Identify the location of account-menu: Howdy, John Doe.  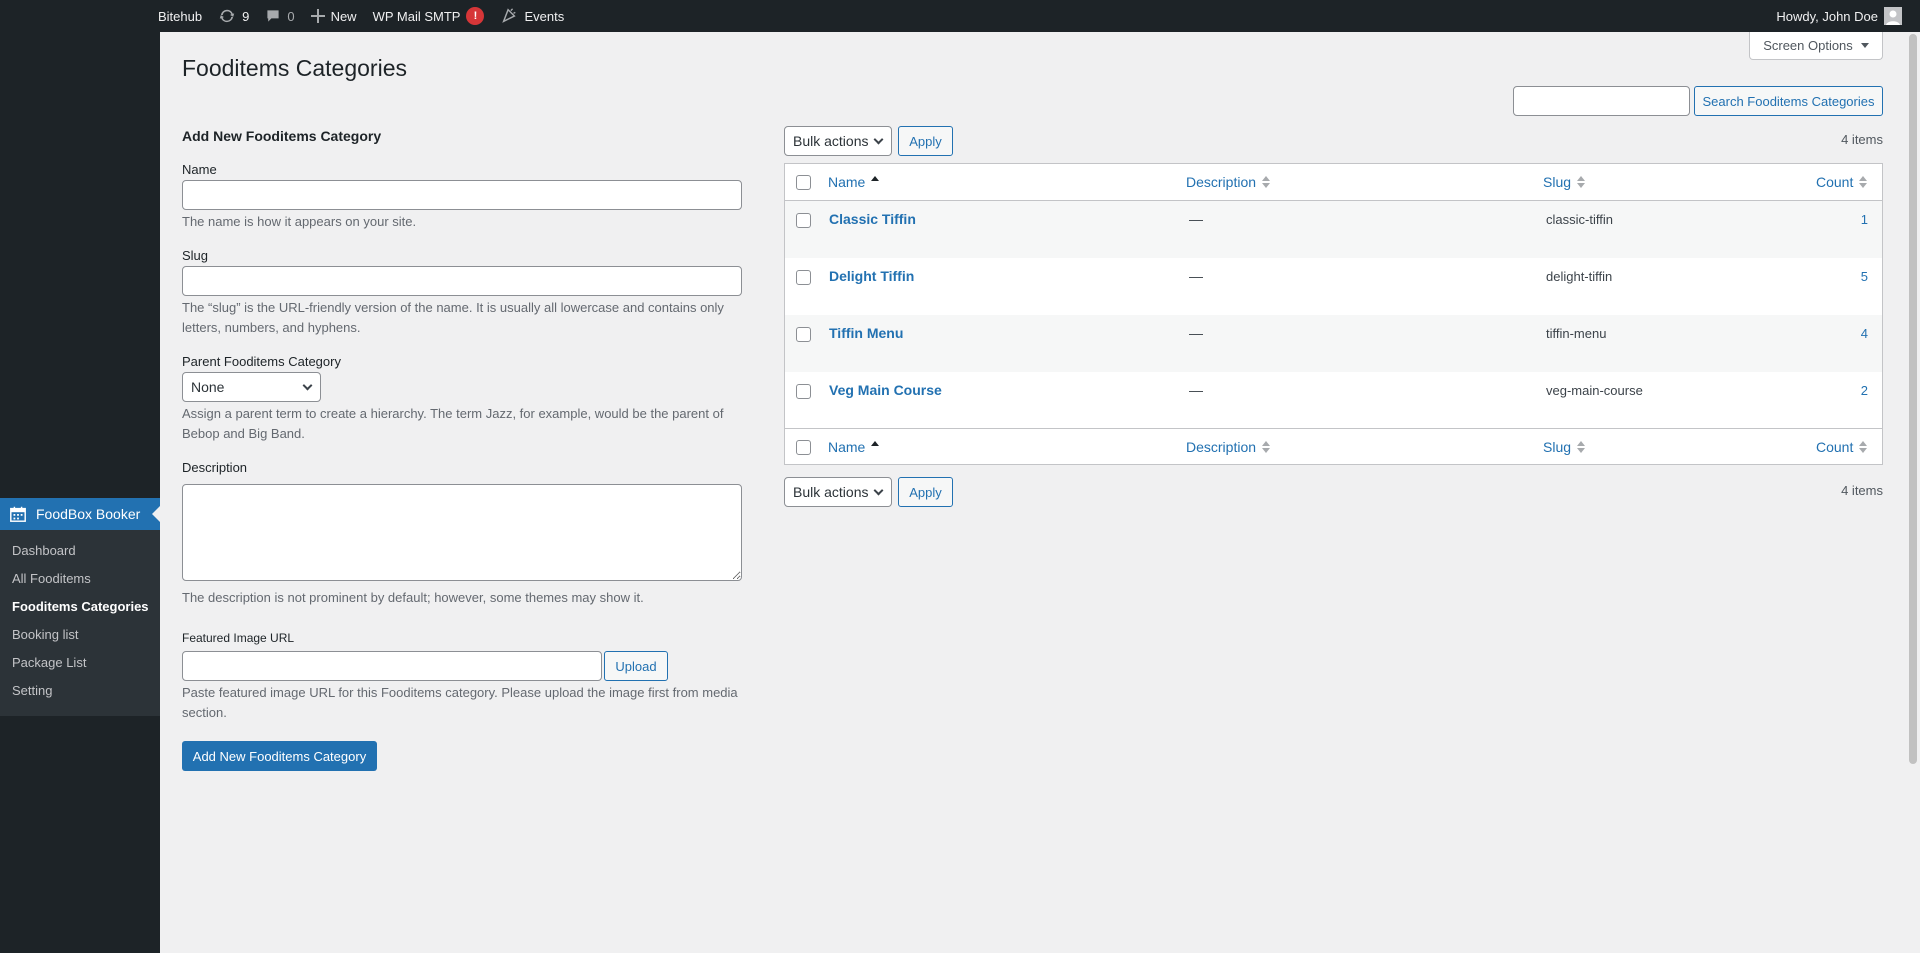
(1839, 16).